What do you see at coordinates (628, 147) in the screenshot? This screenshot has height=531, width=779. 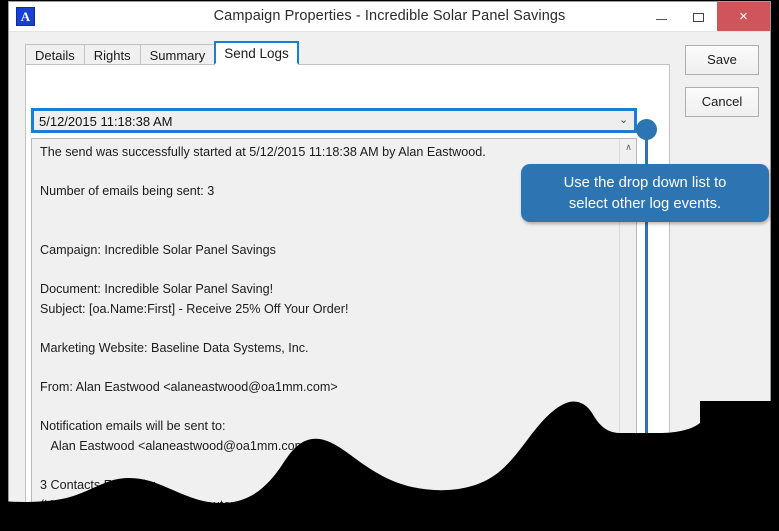 I see `scroll-up-icon: ∧` at bounding box center [628, 147].